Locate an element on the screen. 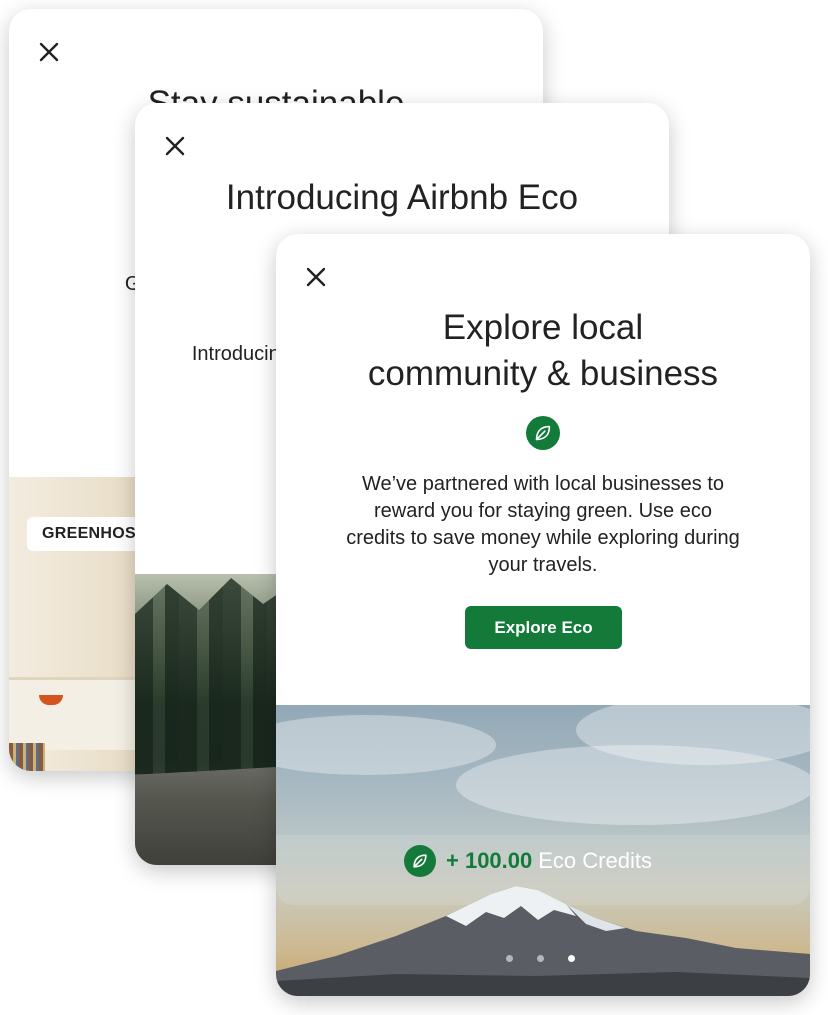 The image size is (828, 1015). pagination-dots is located at coordinates (540, 958).